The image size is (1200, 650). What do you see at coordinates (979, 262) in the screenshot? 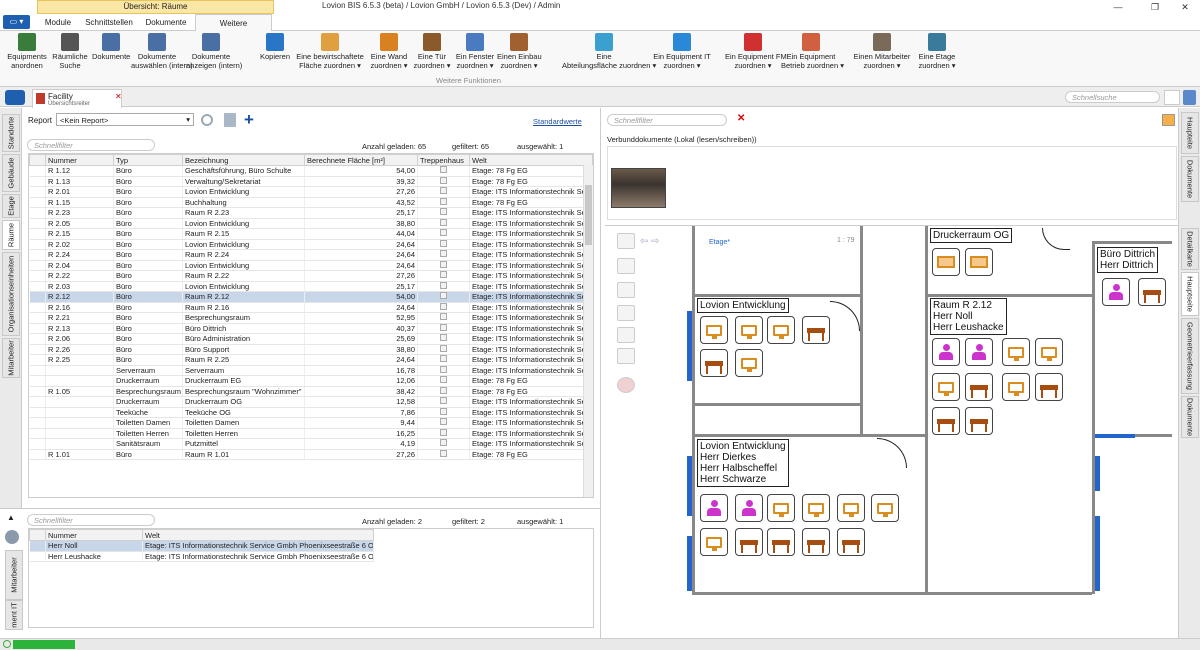
I see `printer-icon` at bounding box center [979, 262].